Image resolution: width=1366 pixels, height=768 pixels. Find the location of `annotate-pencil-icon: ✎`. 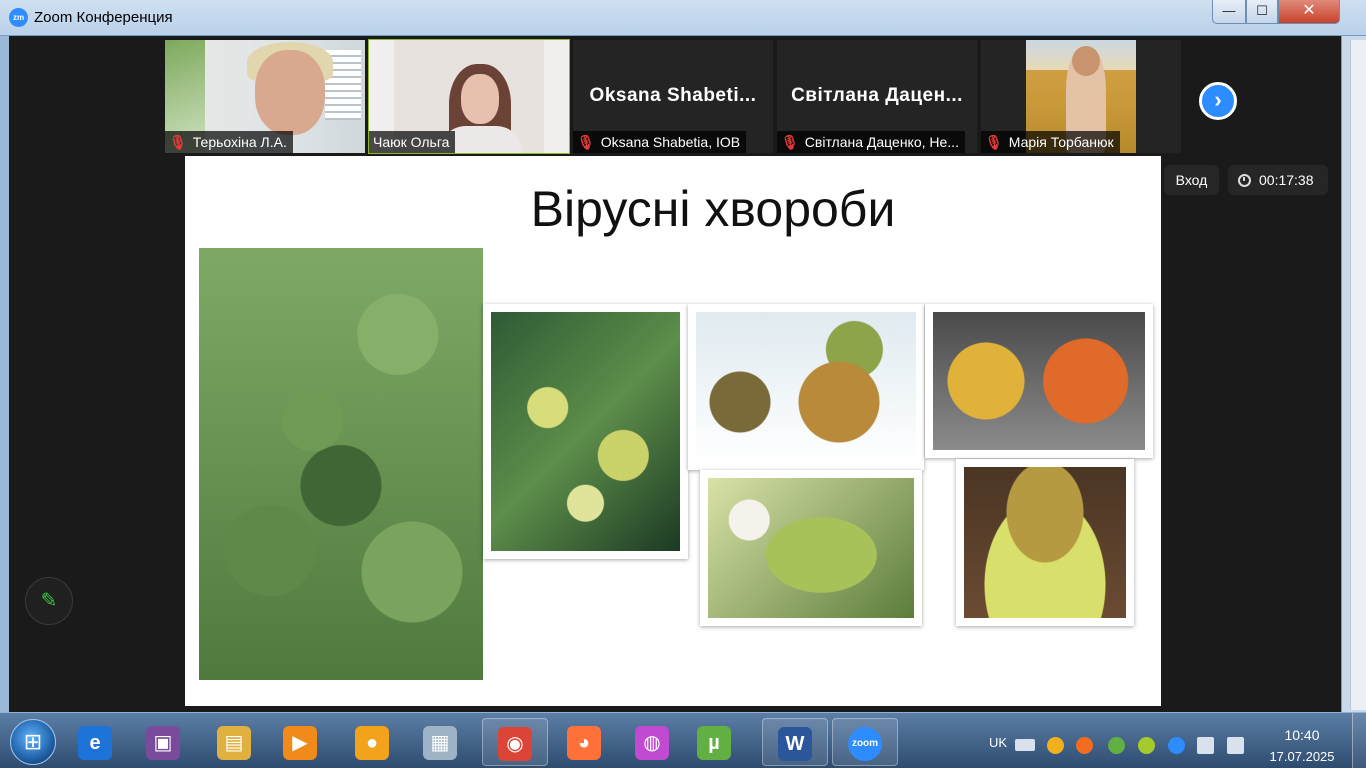

annotate-pencil-icon: ✎ is located at coordinates (49, 601).